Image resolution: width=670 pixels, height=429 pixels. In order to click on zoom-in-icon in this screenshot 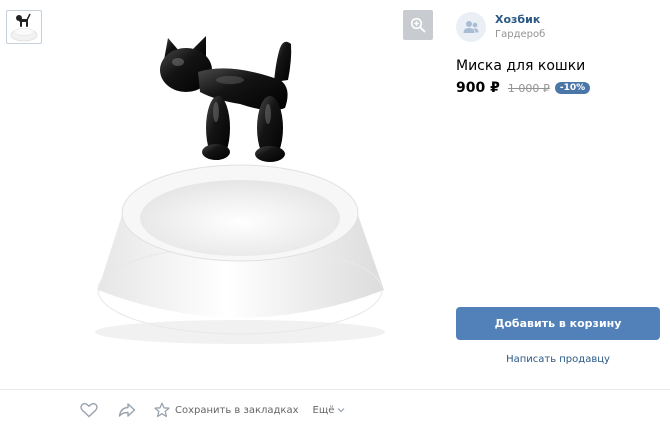, I will do `click(418, 25)`.